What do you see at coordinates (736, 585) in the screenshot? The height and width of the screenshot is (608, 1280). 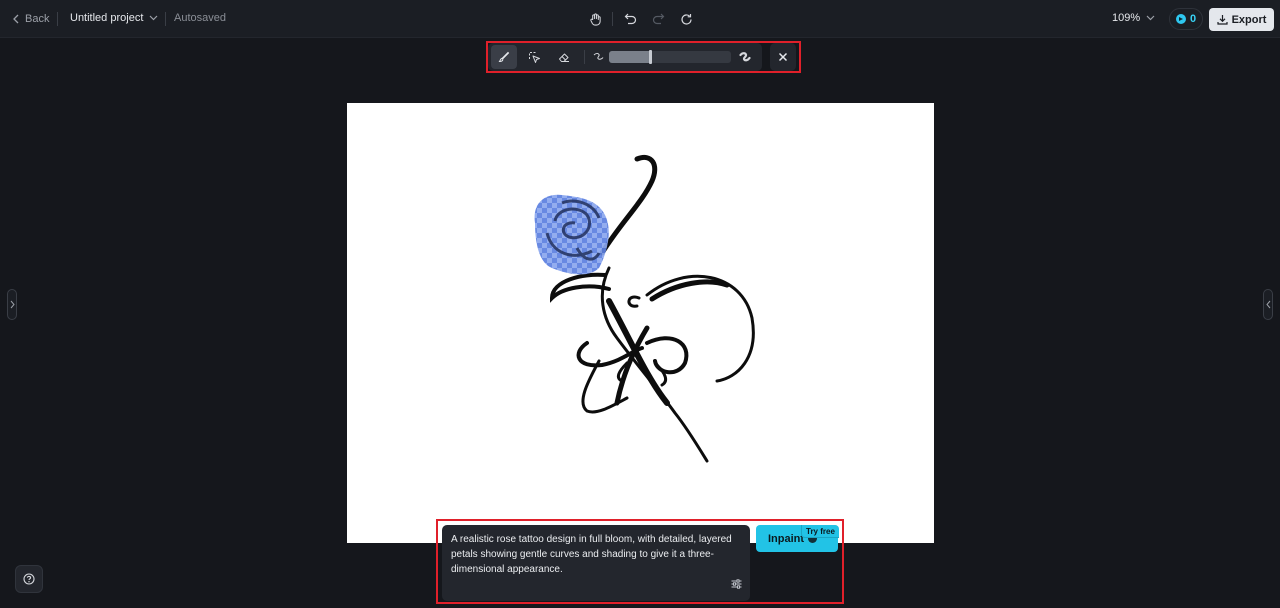 I see `settings-sliders-icon` at bounding box center [736, 585].